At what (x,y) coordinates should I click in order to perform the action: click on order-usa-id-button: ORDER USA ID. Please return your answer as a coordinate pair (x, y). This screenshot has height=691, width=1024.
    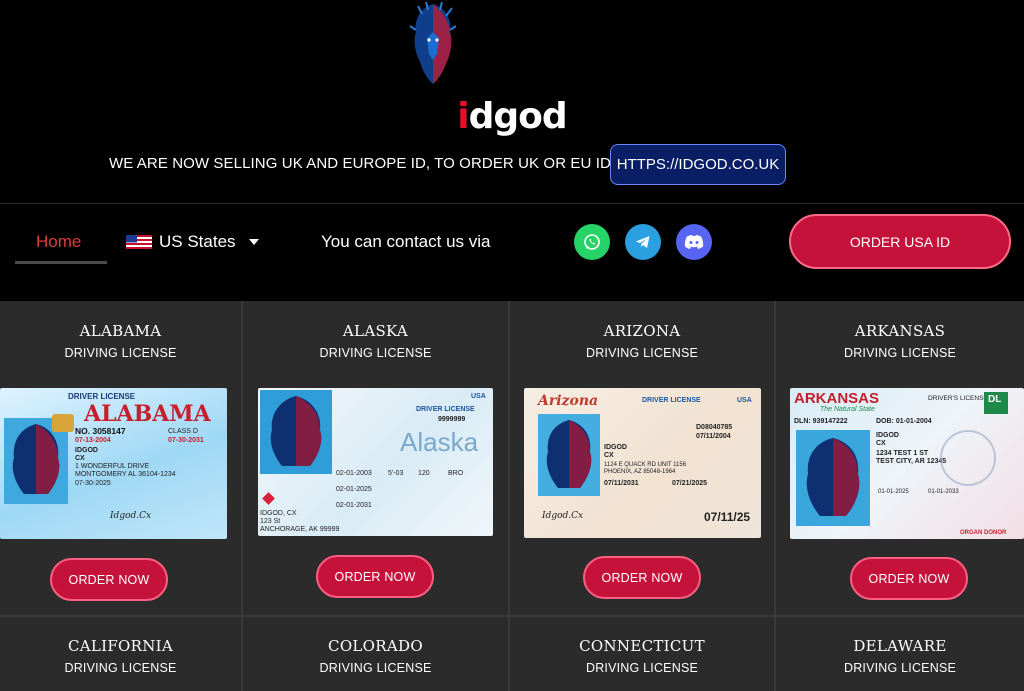
    Looking at the image, I should click on (900, 241).